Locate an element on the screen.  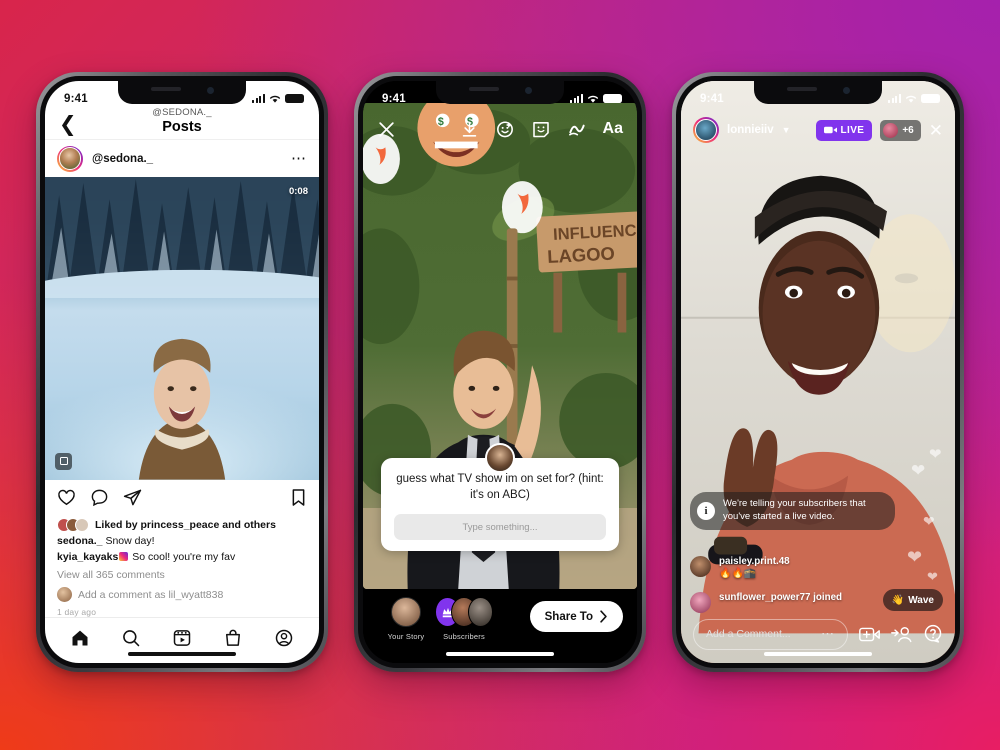
profile-circle-icon is located at coordinates (284, 638).